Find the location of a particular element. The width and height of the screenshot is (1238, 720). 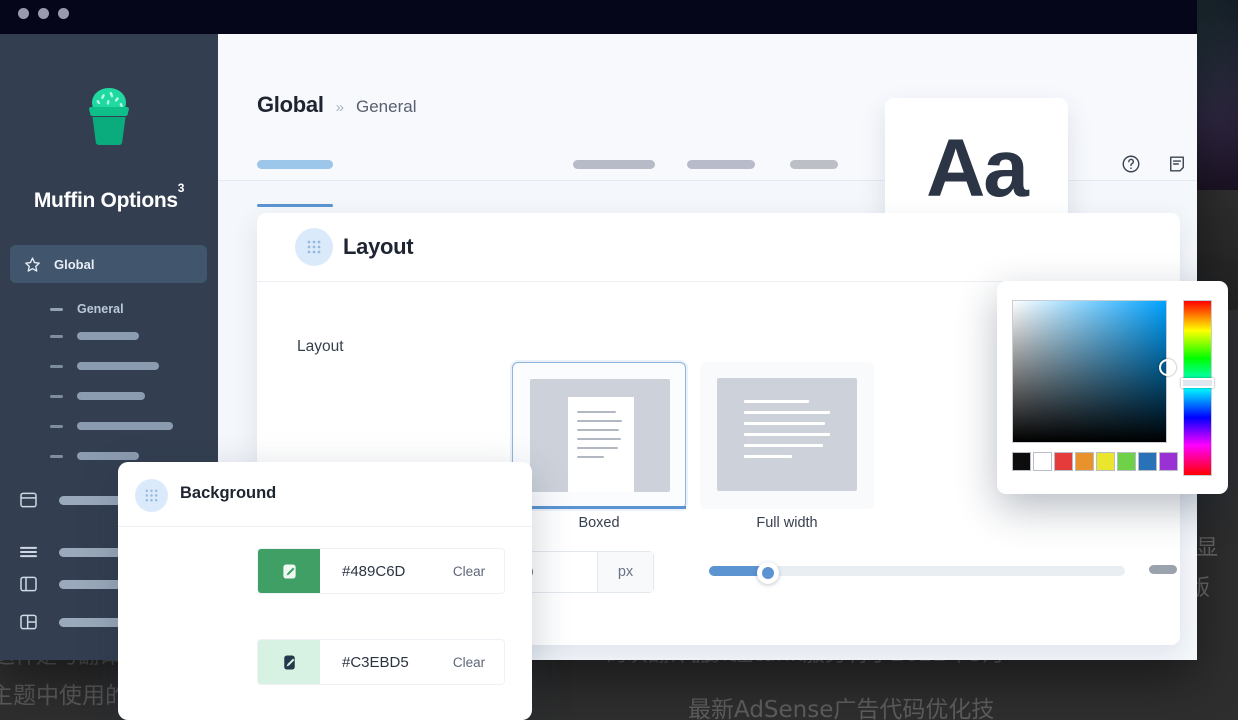

window-titlebar is located at coordinates (598, 17).